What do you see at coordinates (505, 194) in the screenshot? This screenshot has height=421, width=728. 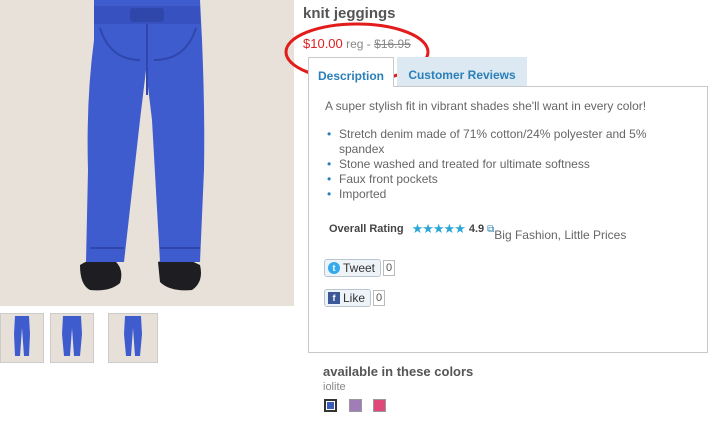 I see `feature-item: Imported` at bounding box center [505, 194].